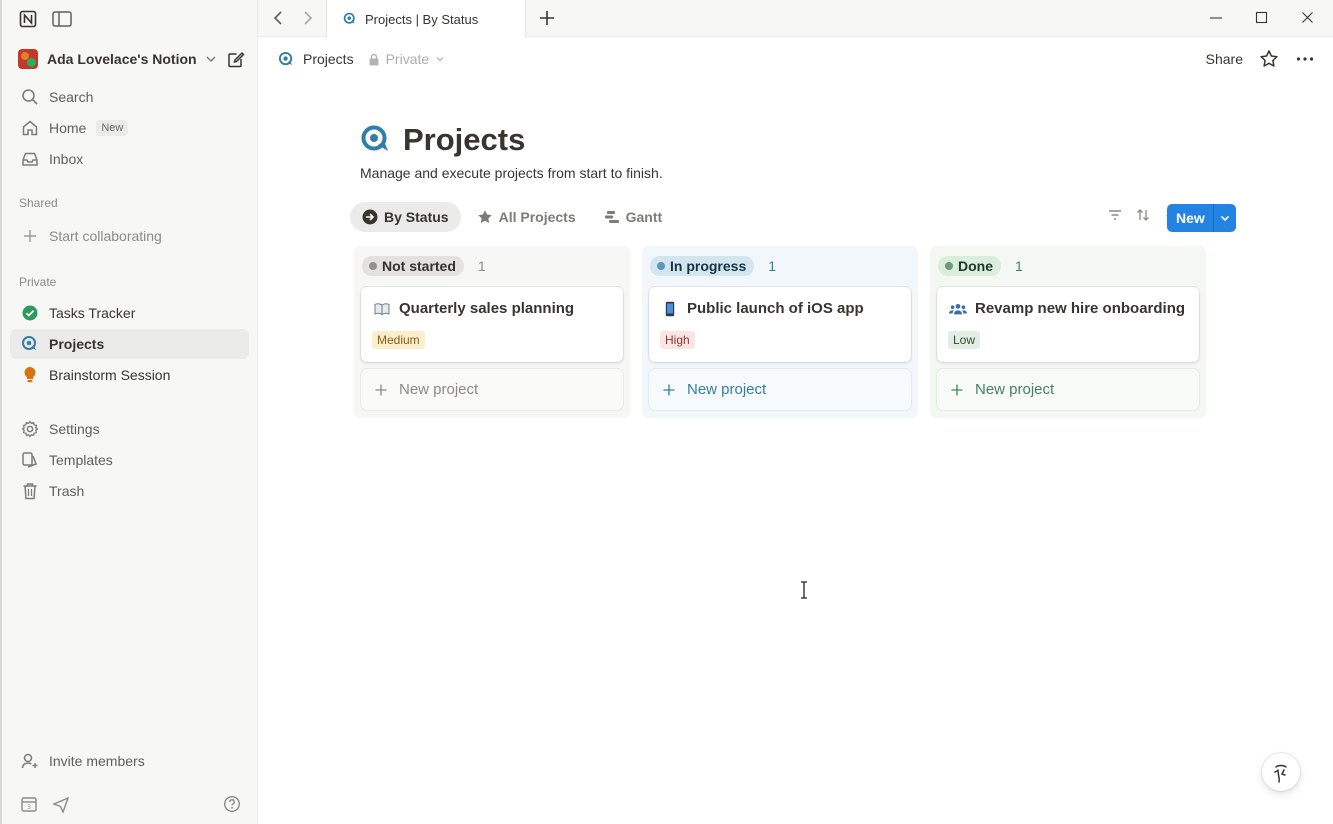  Describe the element at coordinates (28, 19) in the screenshot. I see `notion-logo-icon` at that location.